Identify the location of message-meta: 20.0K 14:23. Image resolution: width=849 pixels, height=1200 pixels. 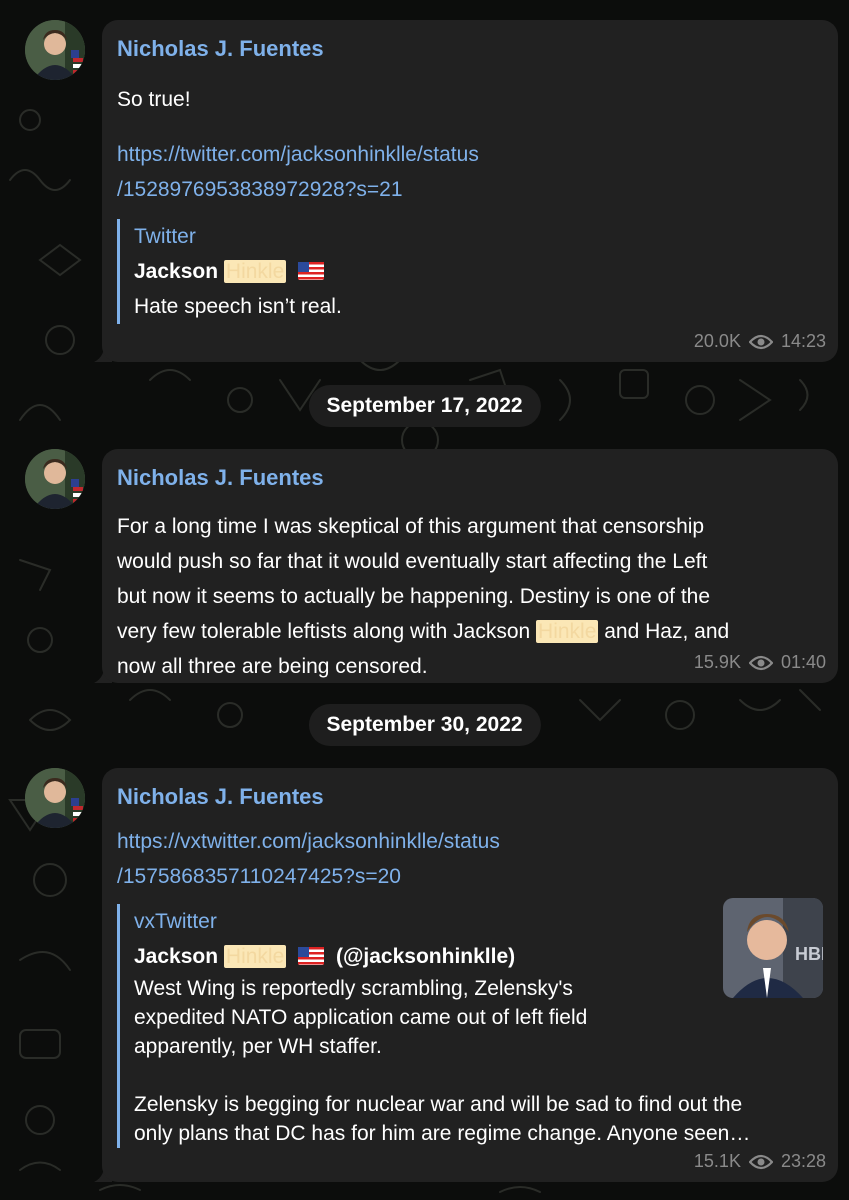
(760, 341).